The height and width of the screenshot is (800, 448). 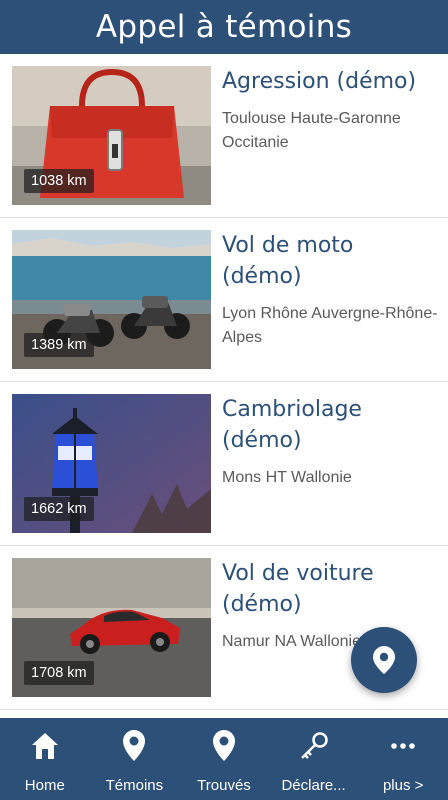 What do you see at coordinates (134, 785) in the screenshot?
I see `nav-label: Témoins` at bounding box center [134, 785].